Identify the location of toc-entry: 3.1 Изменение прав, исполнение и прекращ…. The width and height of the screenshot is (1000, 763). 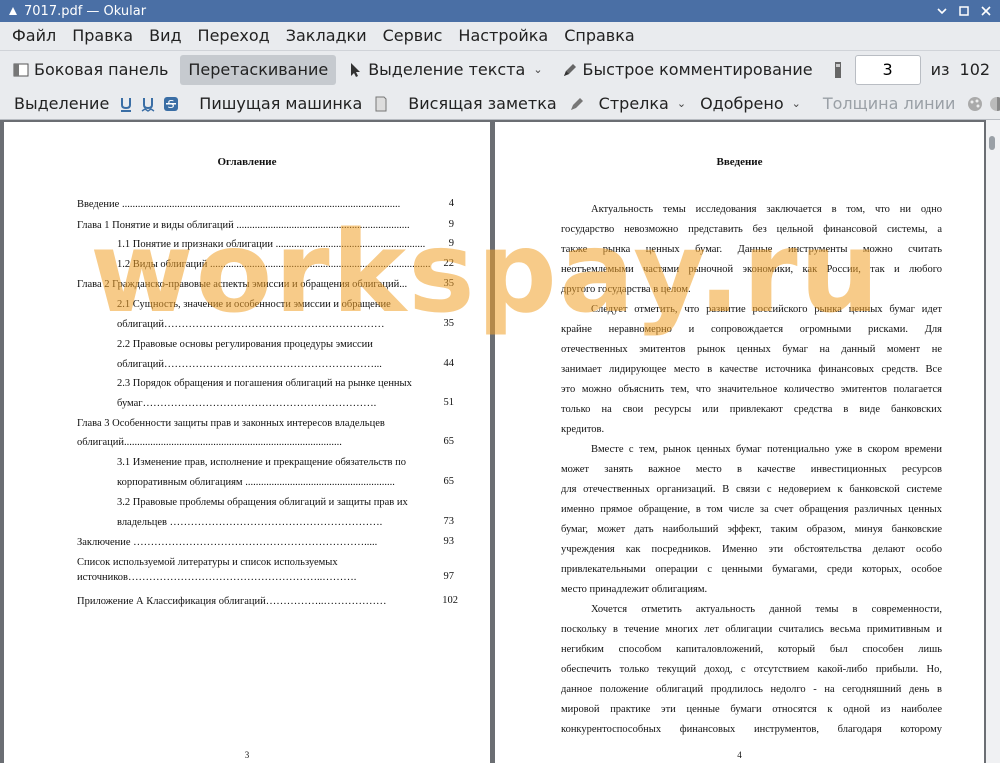
(287, 463).